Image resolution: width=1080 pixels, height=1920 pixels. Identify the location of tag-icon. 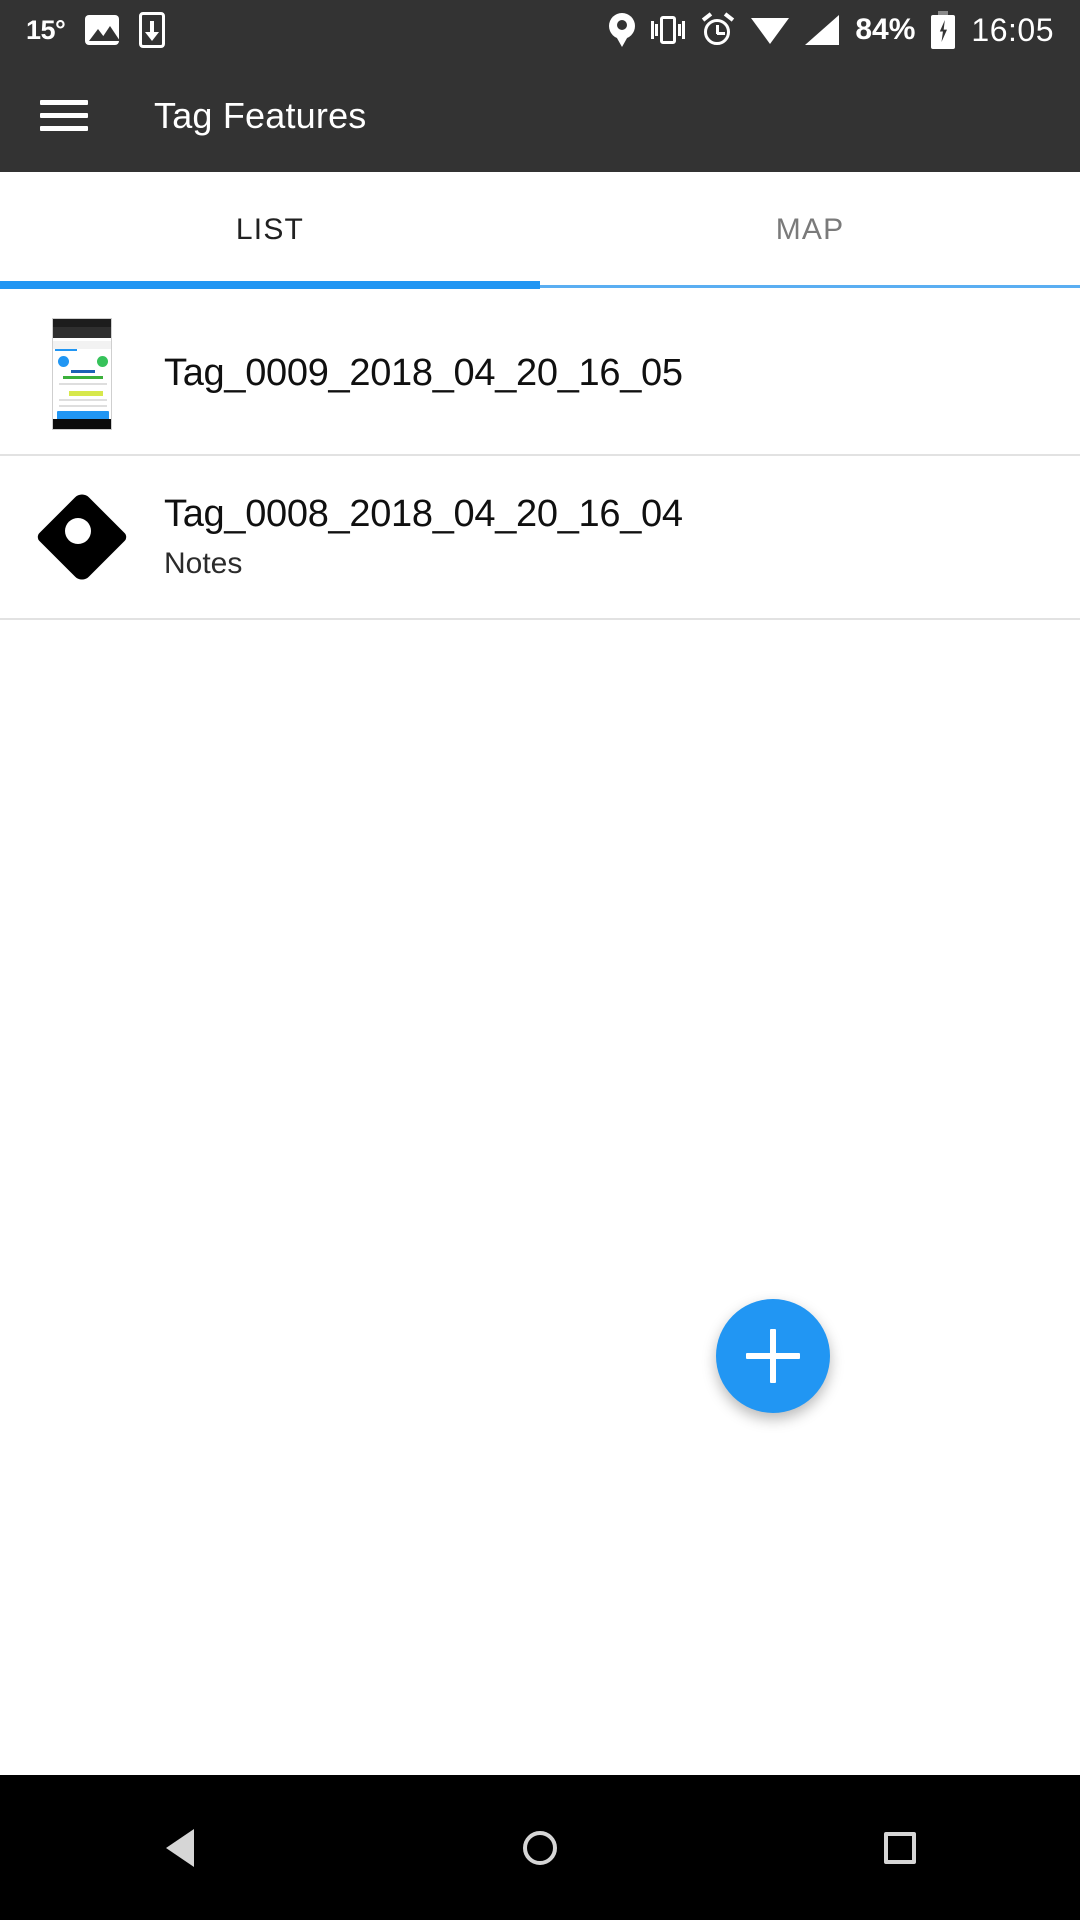
(82, 537).